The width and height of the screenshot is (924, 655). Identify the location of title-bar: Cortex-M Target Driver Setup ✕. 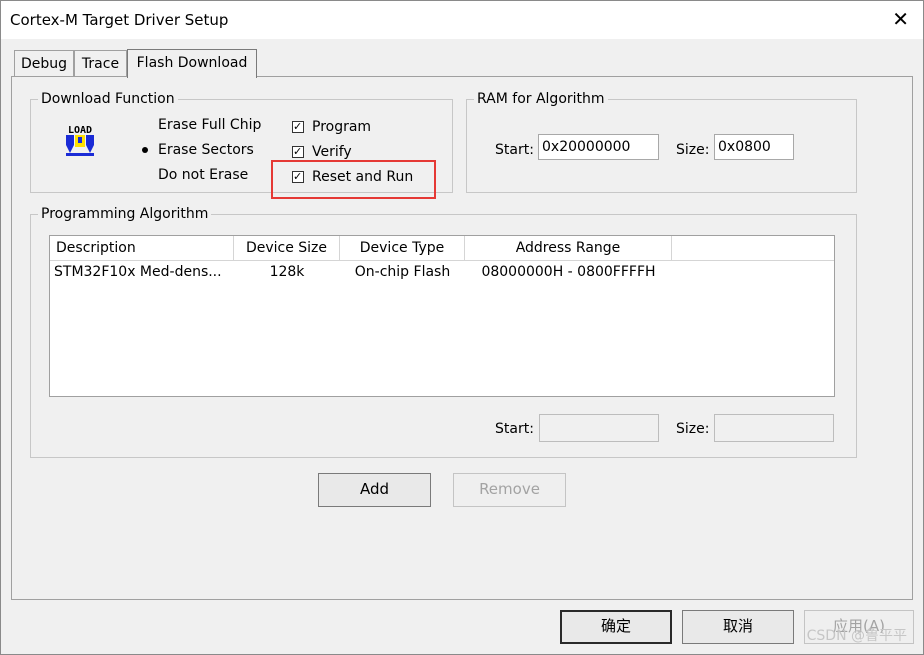
(462, 20).